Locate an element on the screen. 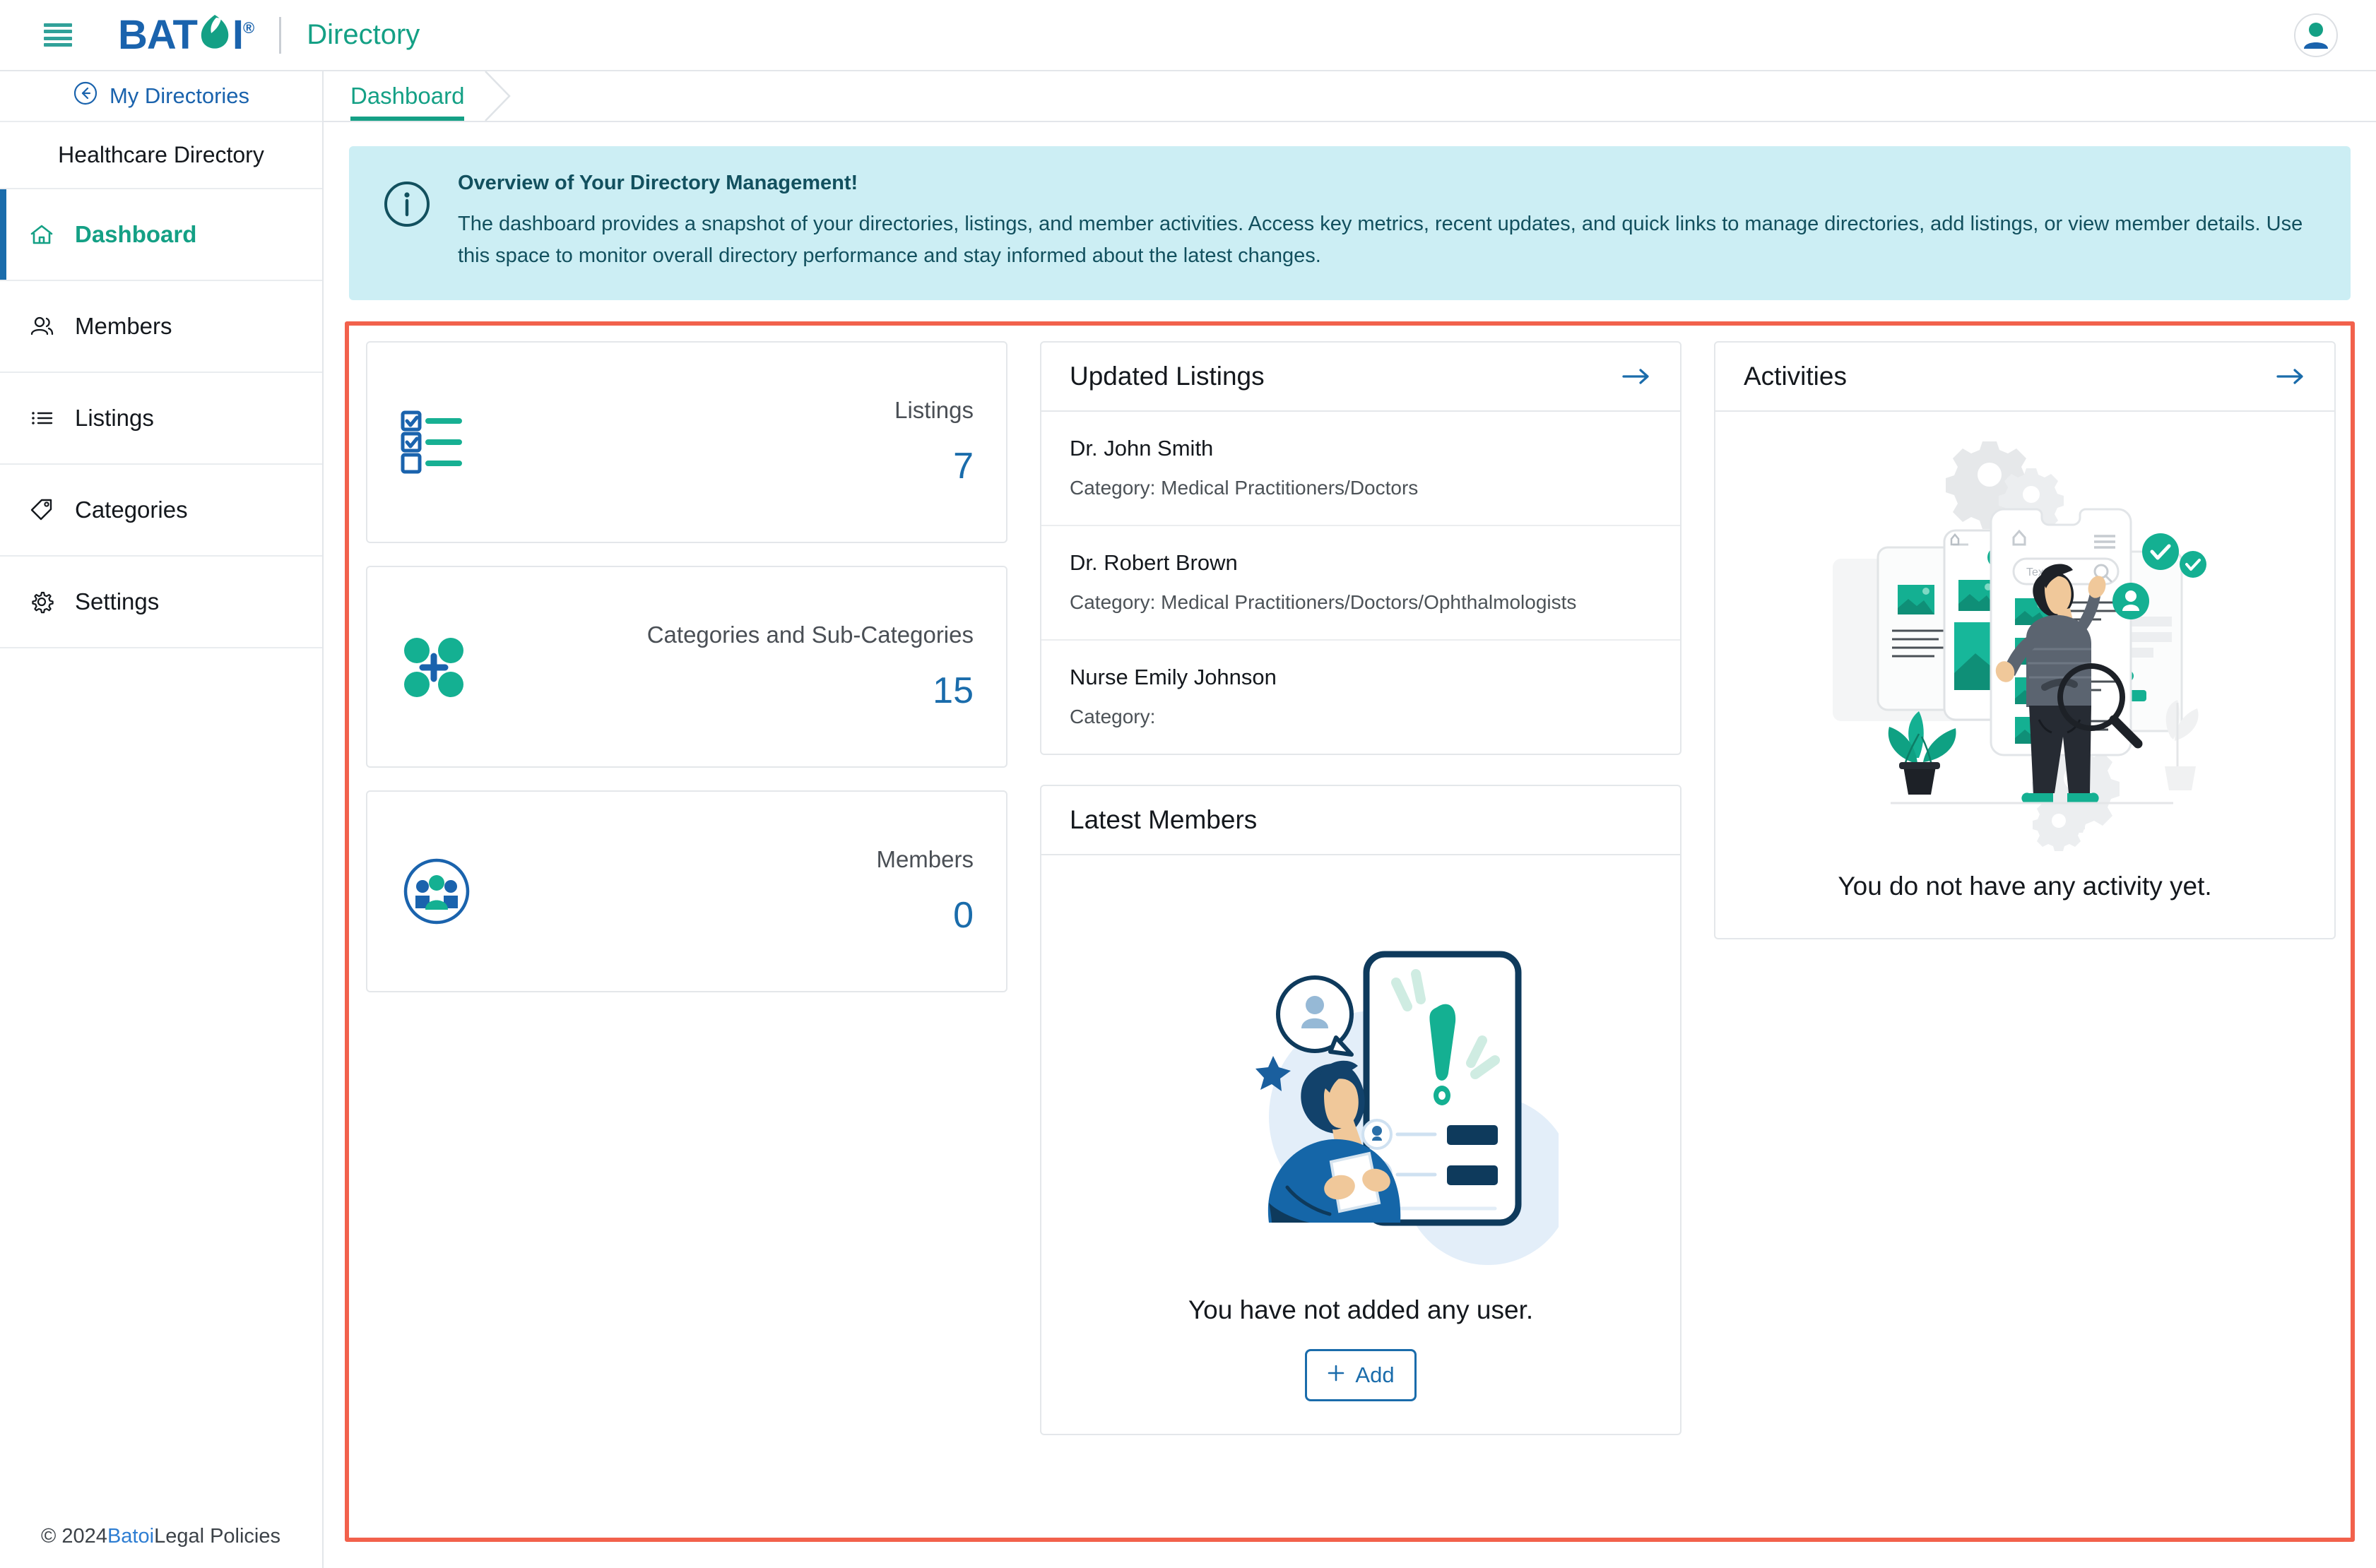 The image size is (2376, 1568). sidebar-item-label: Listings is located at coordinates (115, 418).